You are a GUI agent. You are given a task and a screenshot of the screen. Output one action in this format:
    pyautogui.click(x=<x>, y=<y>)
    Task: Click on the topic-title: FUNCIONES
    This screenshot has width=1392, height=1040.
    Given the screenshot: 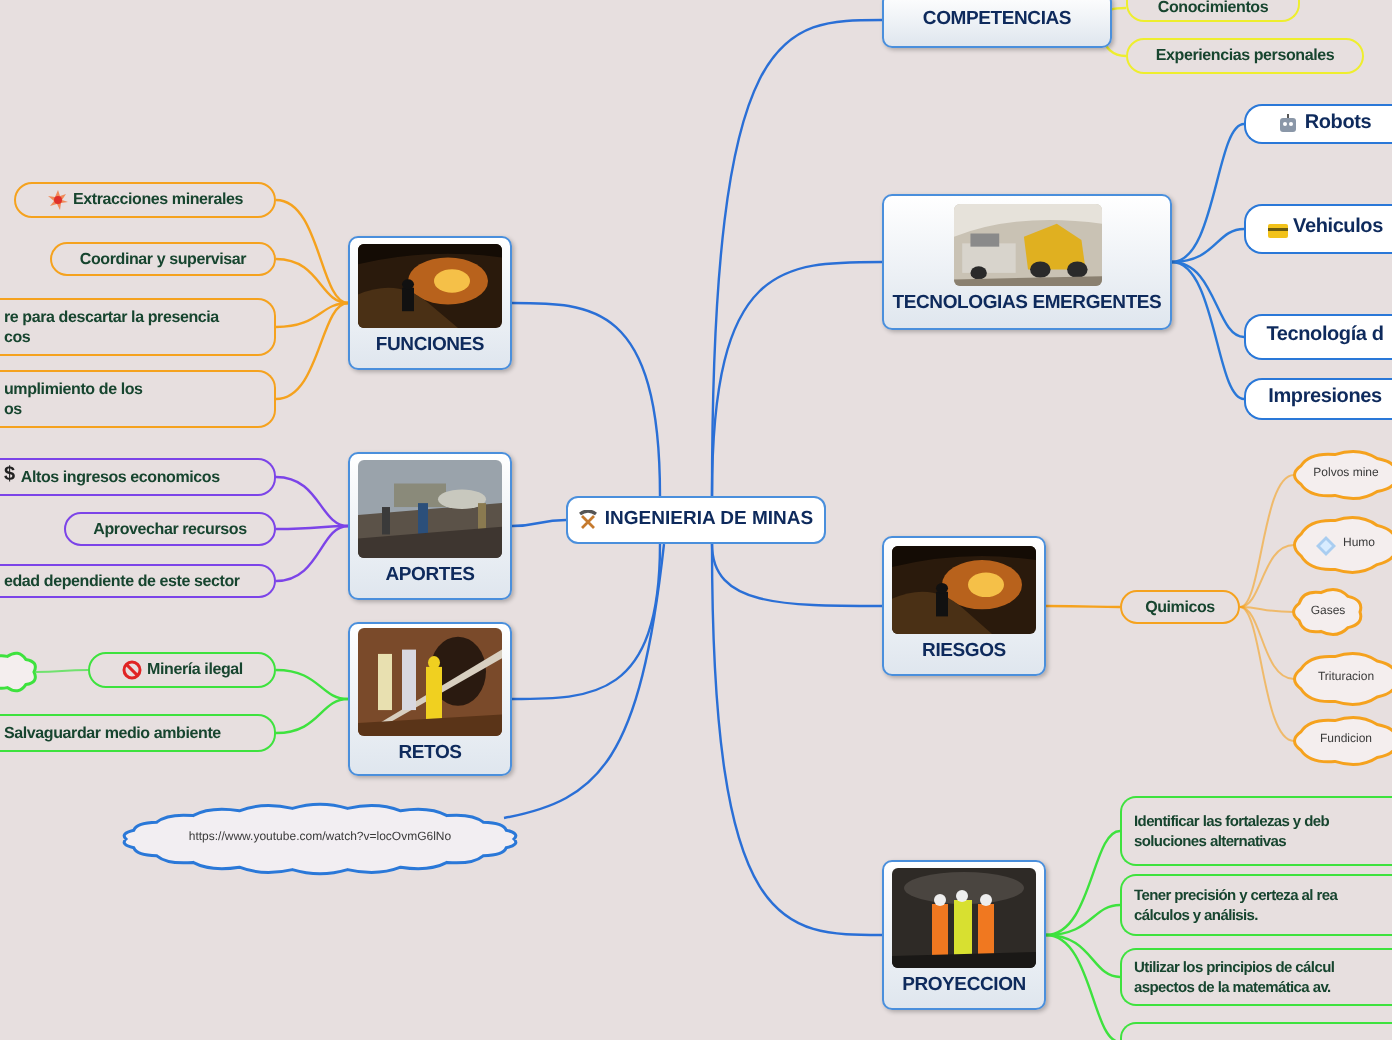 What is the action you would take?
    pyautogui.click(x=430, y=346)
    